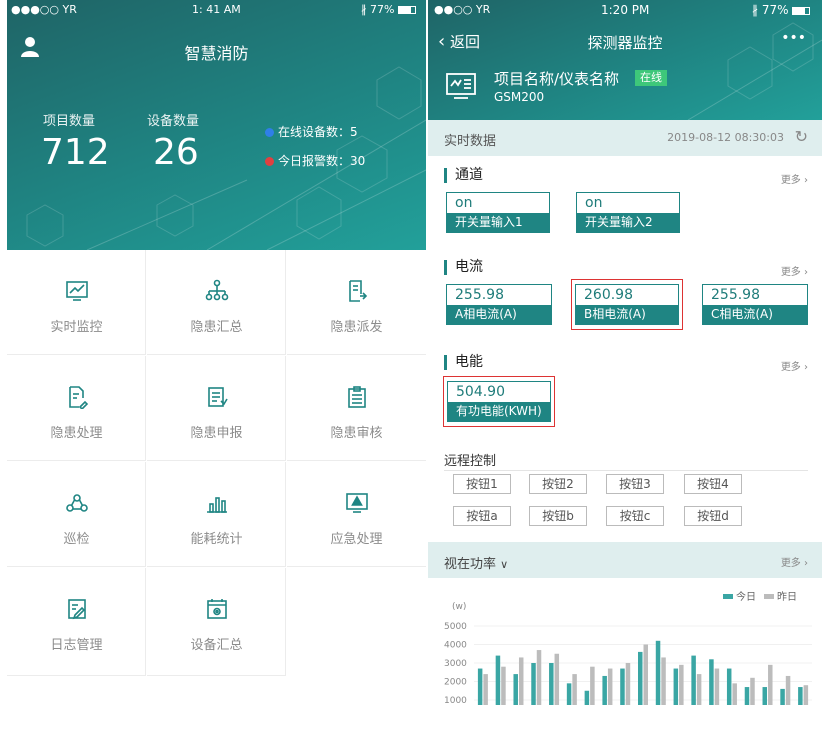 The width and height of the screenshot is (833, 738). I want to click on legend-swatch-yesterday, so click(769, 596).